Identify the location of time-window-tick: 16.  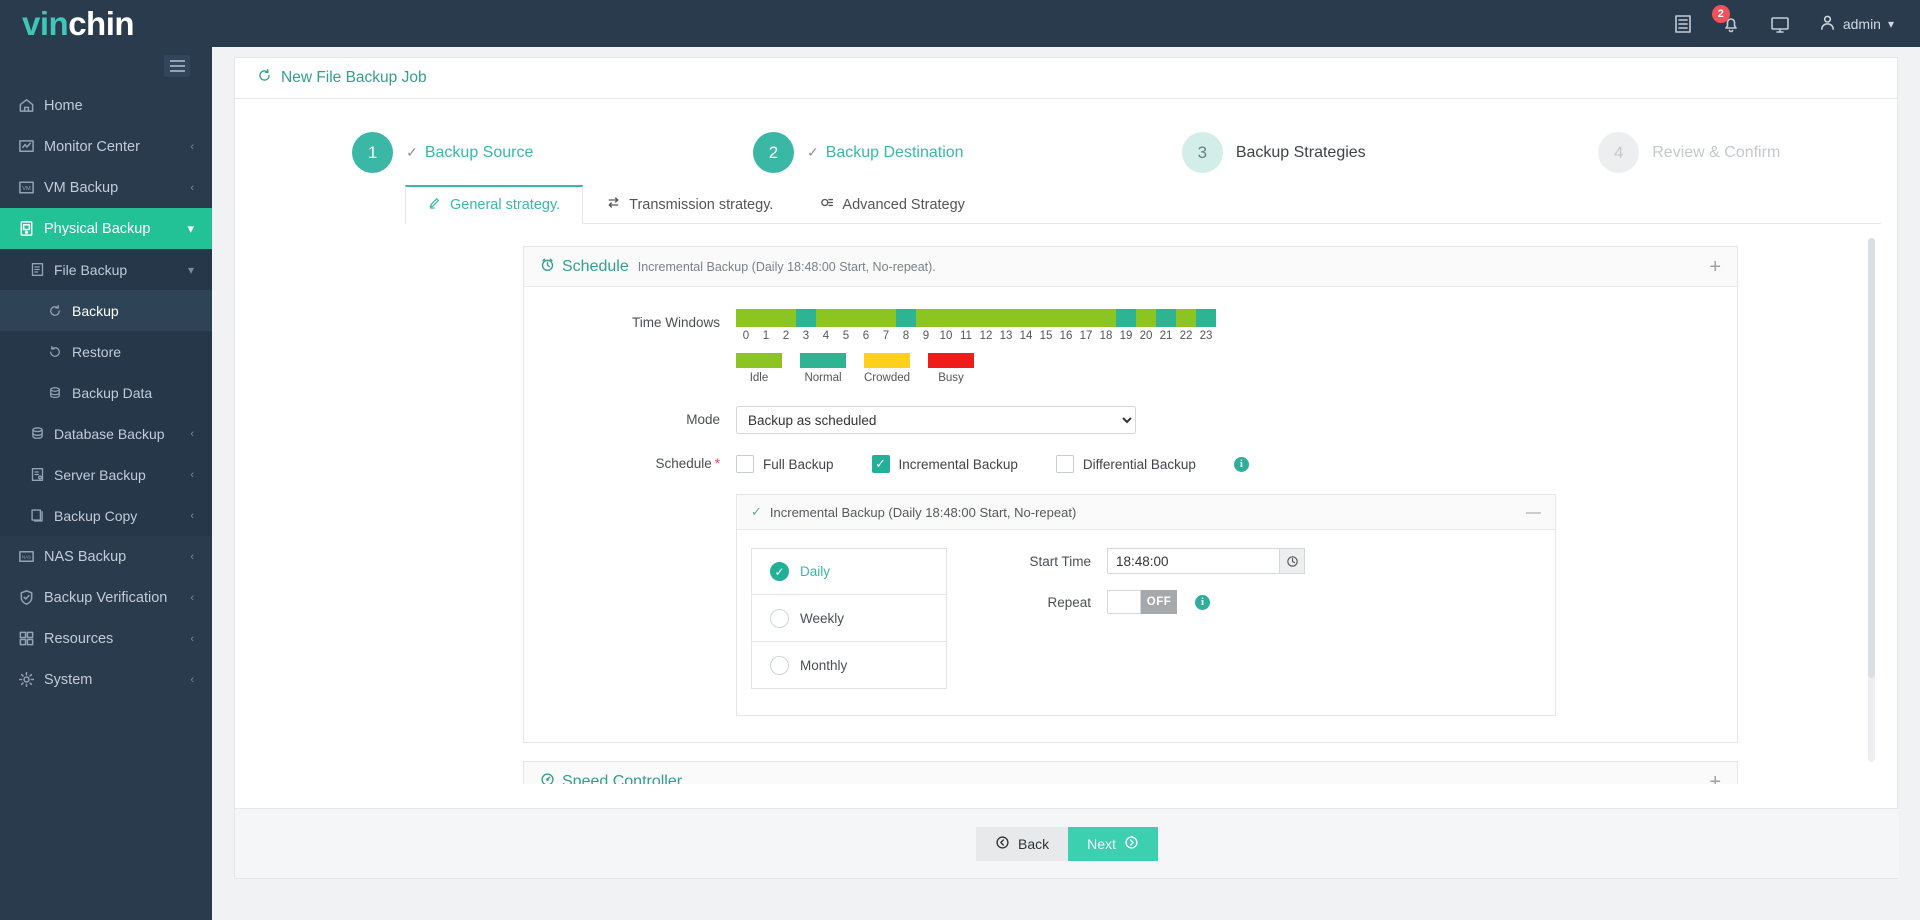
(1066, 336).